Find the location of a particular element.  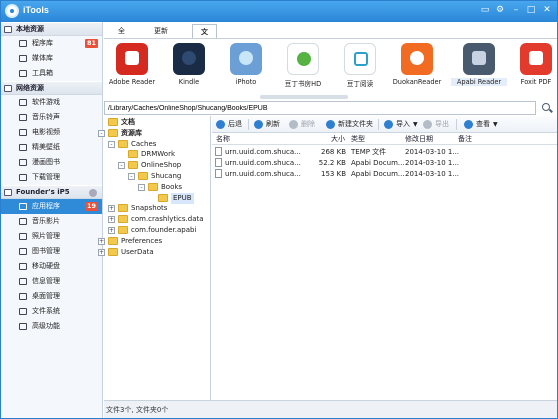

section-title: 本地资源 is located at coordinates (30, 29).